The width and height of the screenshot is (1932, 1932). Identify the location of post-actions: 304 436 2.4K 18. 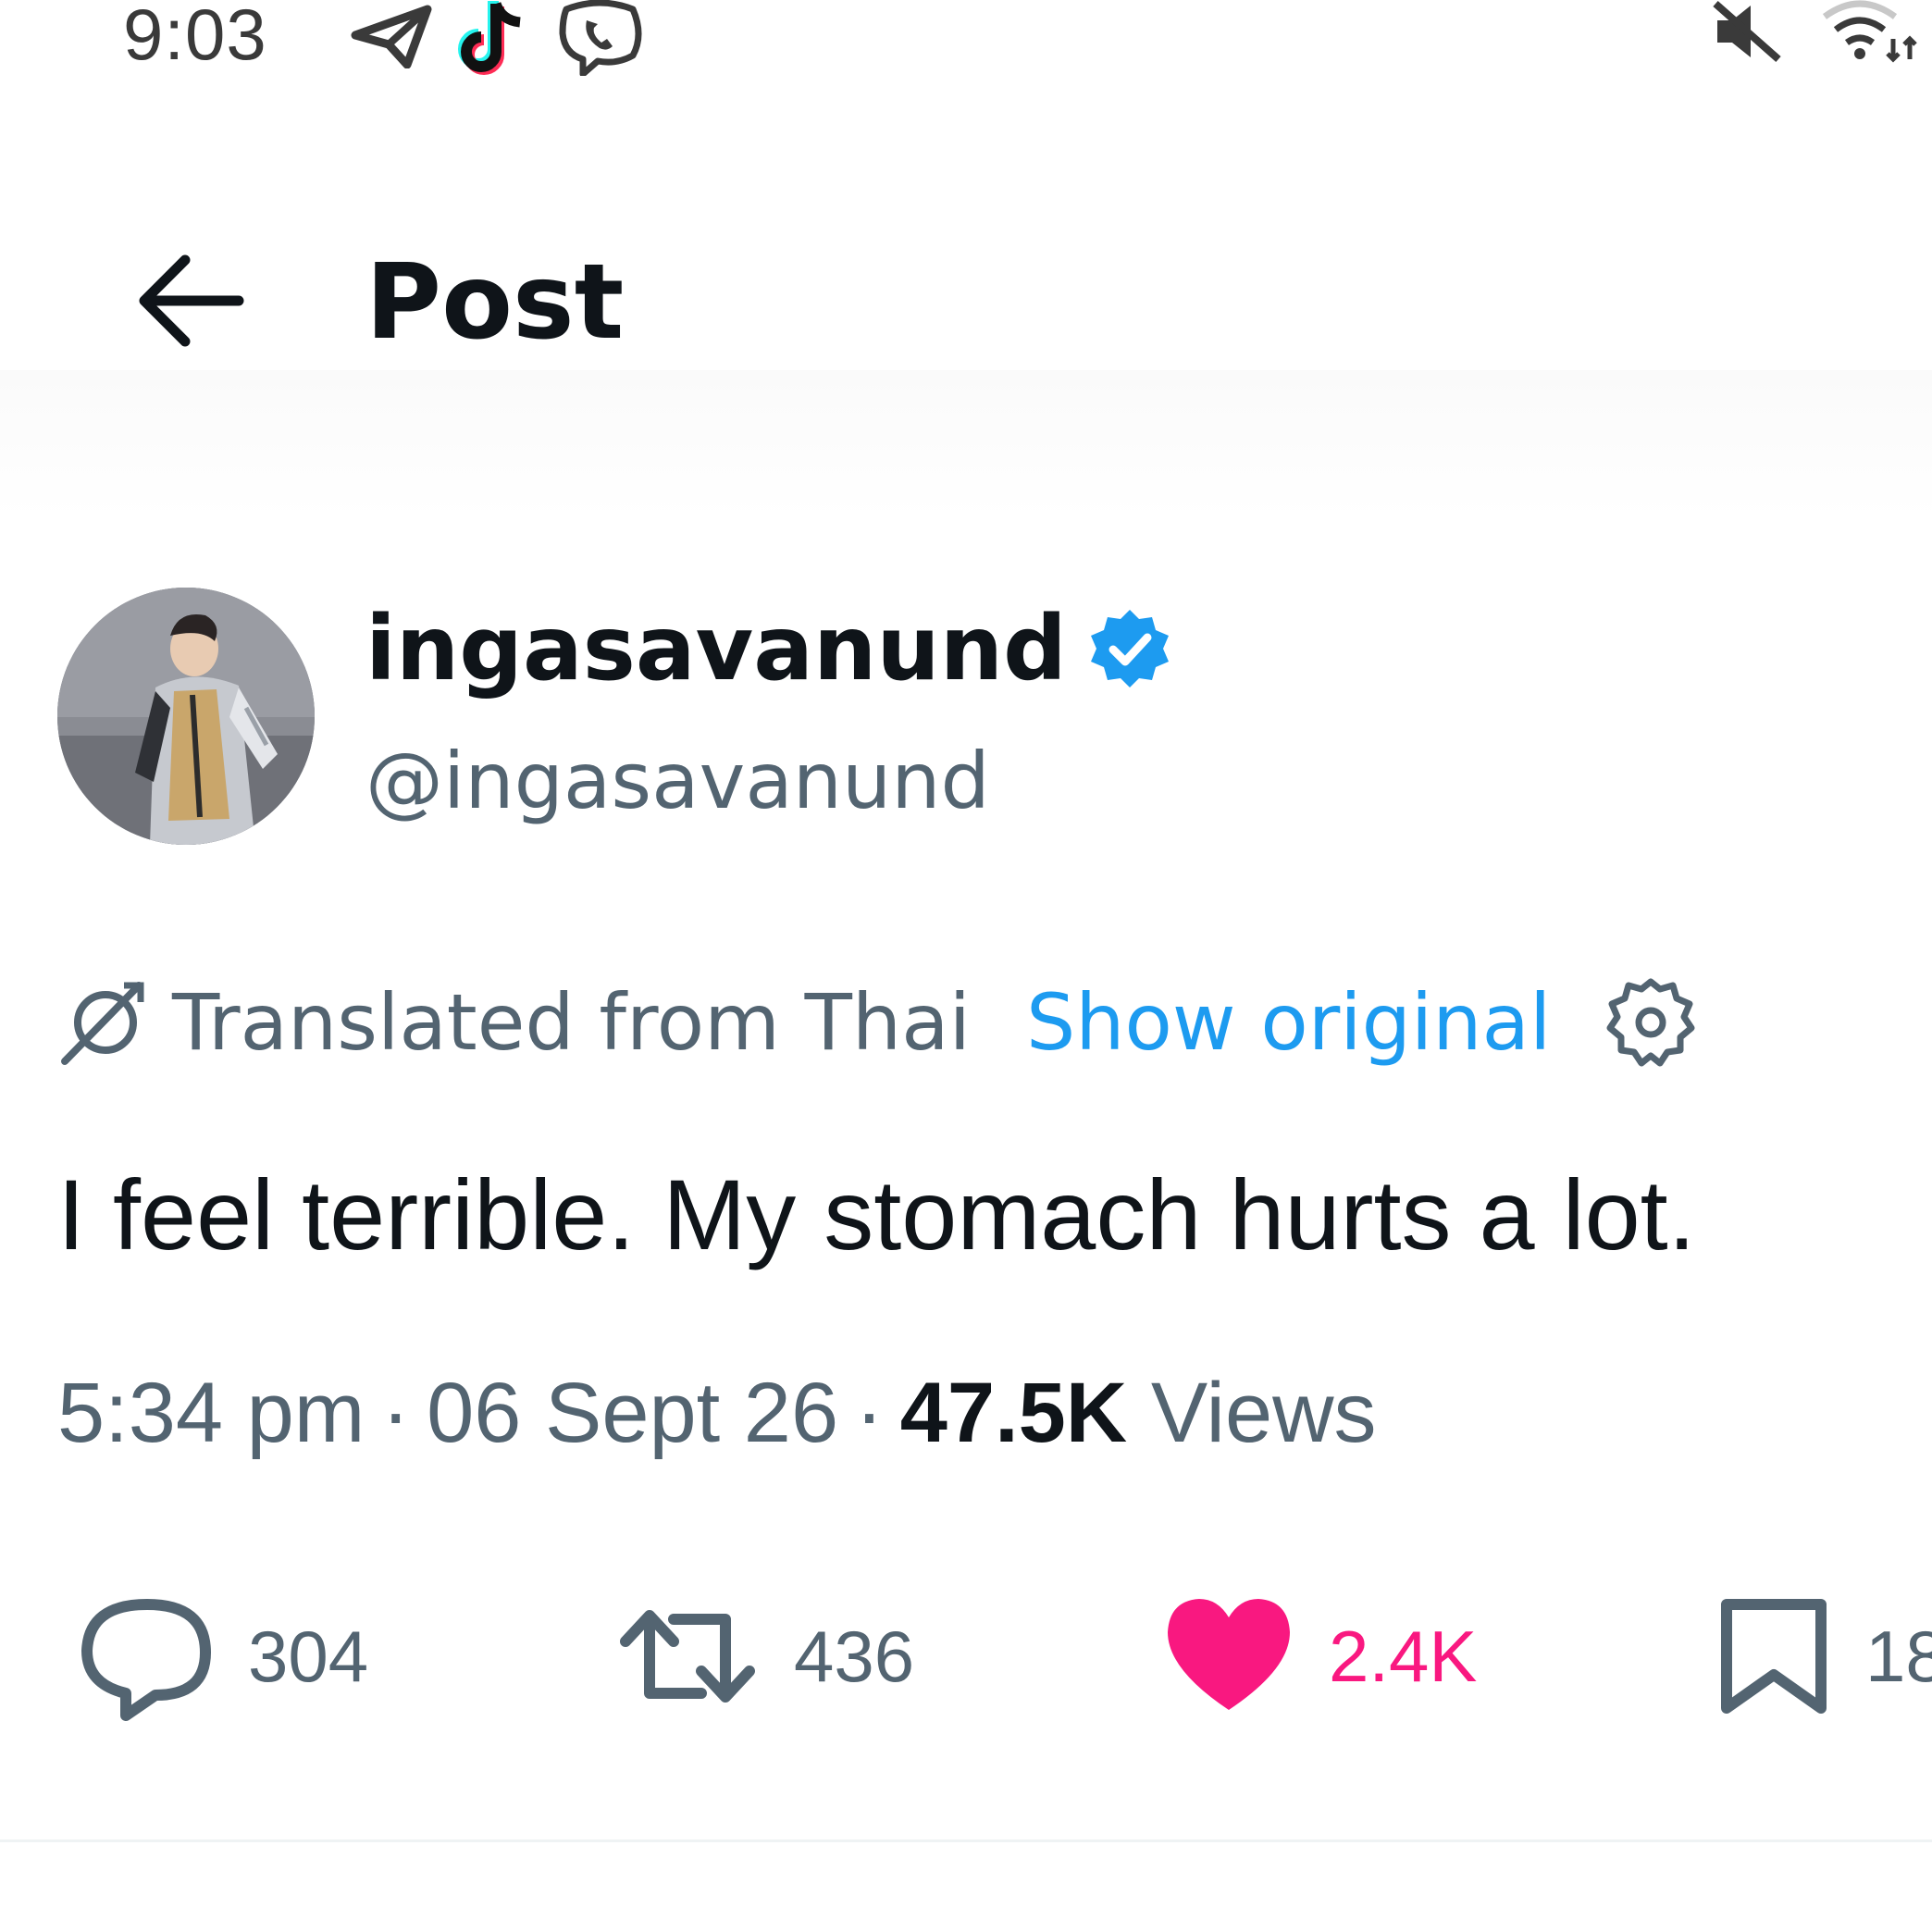
(966, 1656).